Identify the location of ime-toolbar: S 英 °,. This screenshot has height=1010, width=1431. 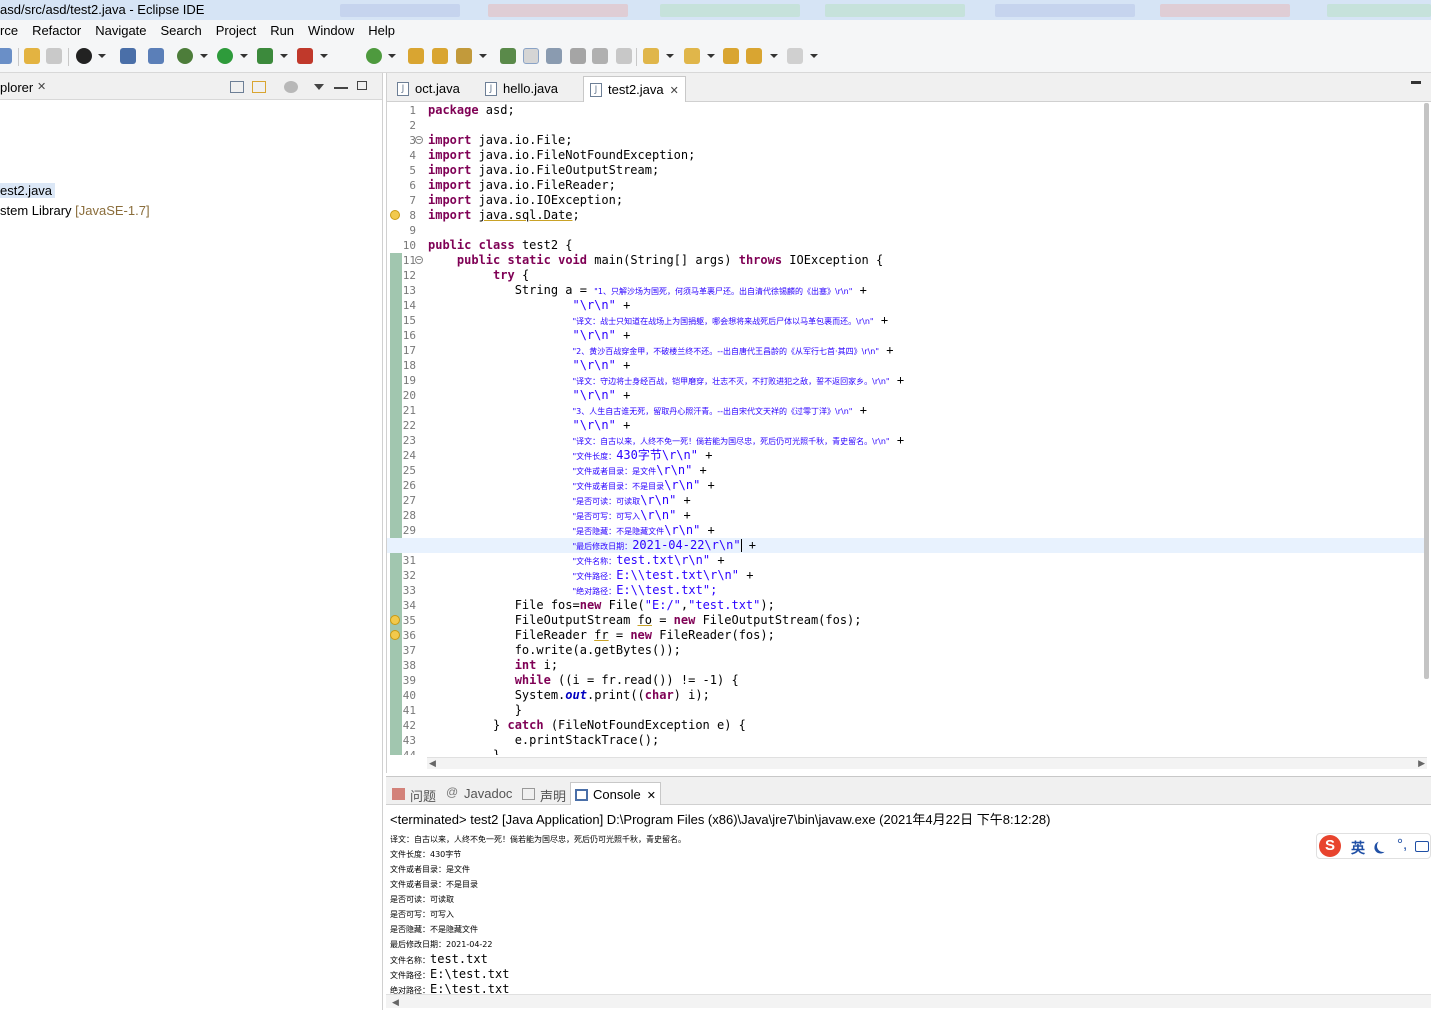
(1373, 846).